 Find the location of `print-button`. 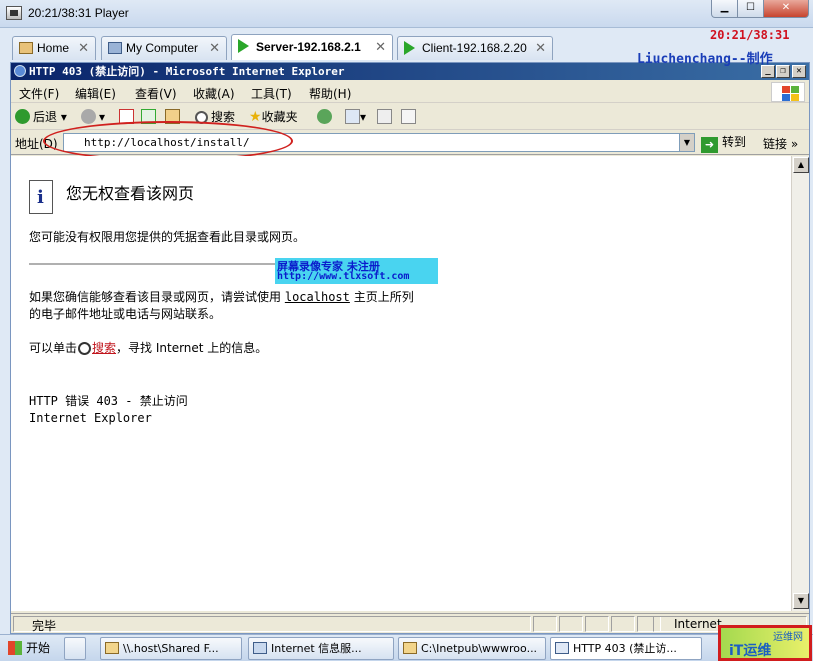

print-button is located at coordinates (384, 117).